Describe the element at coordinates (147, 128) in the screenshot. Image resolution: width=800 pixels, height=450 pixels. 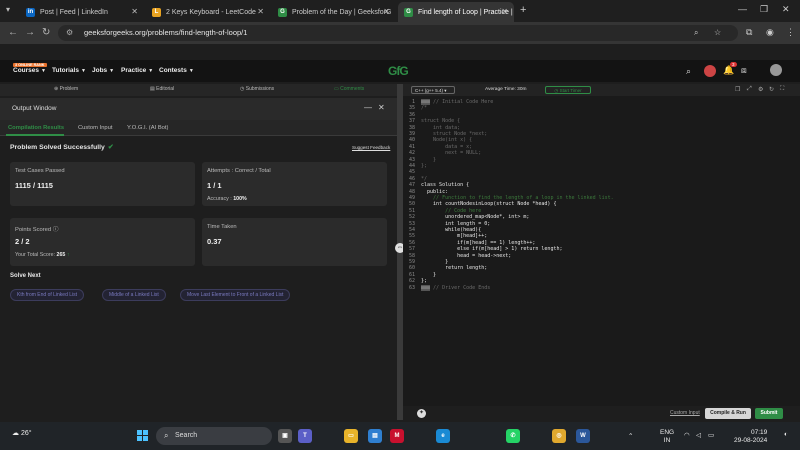
I see `tab-yogi-ai-bot: Y.O.G.I. (AI Bot)` at that location.